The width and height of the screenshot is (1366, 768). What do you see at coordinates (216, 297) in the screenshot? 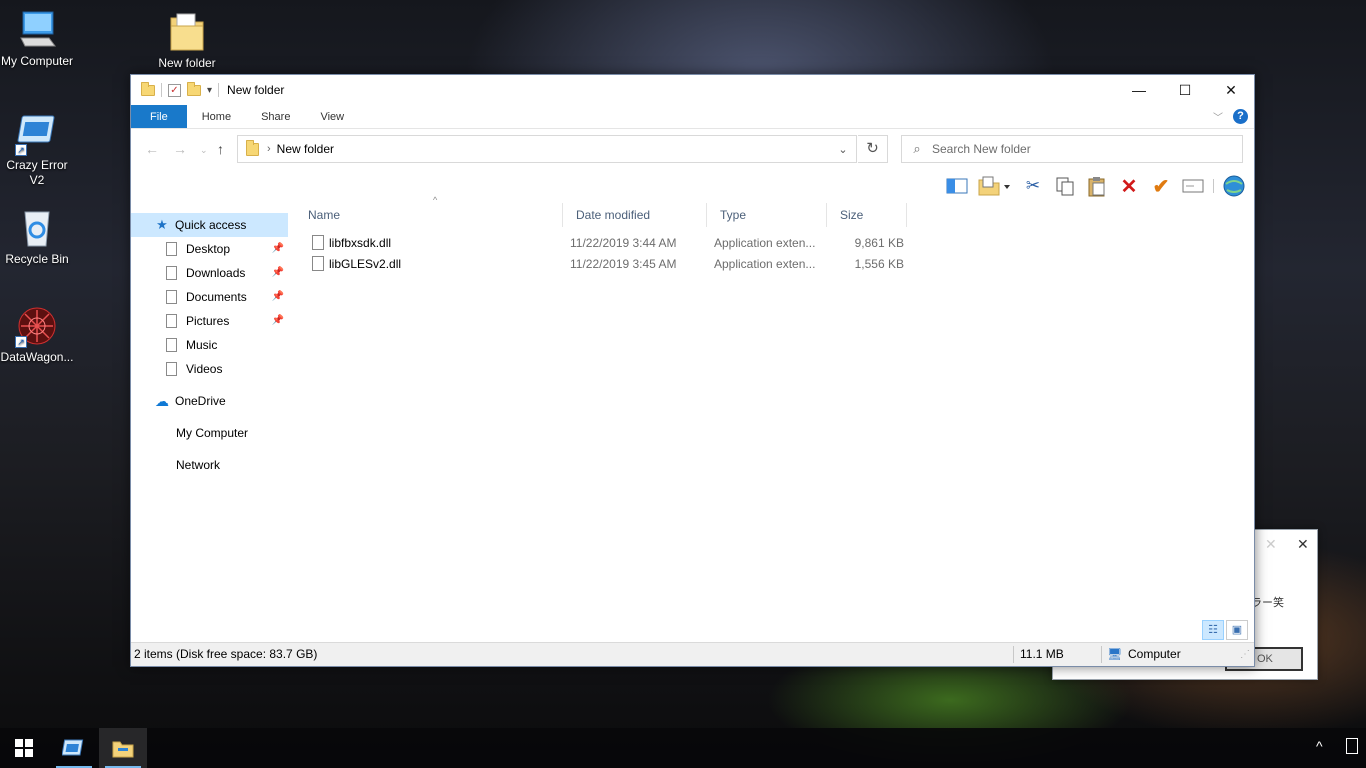
I see `sidebar-item-label: Documents` at bounding box center [216, 297].